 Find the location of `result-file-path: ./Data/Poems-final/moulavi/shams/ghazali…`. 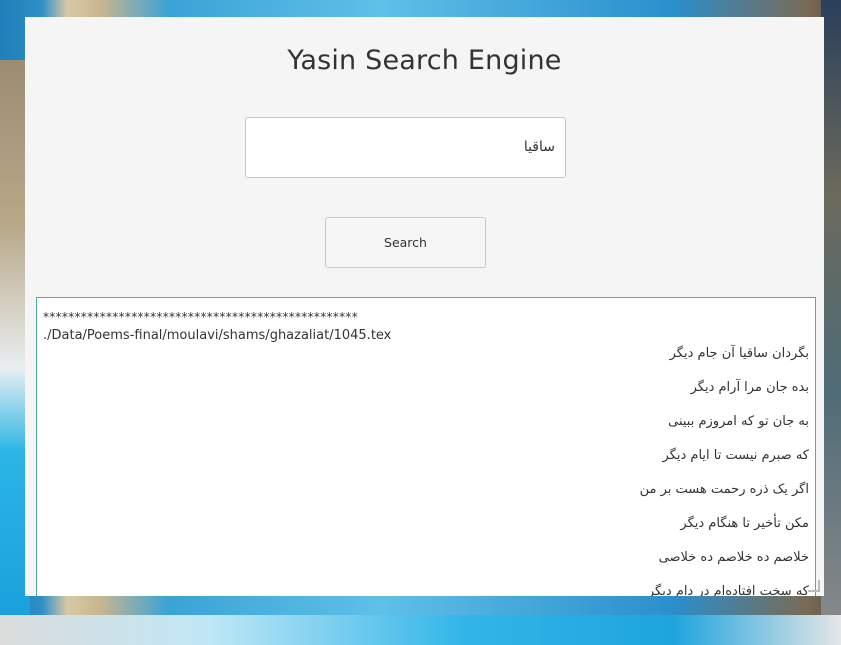

result-file-path: ./Data/Poems-final/moulavi/shams/ghazali… is located at coordinates (217, 335).